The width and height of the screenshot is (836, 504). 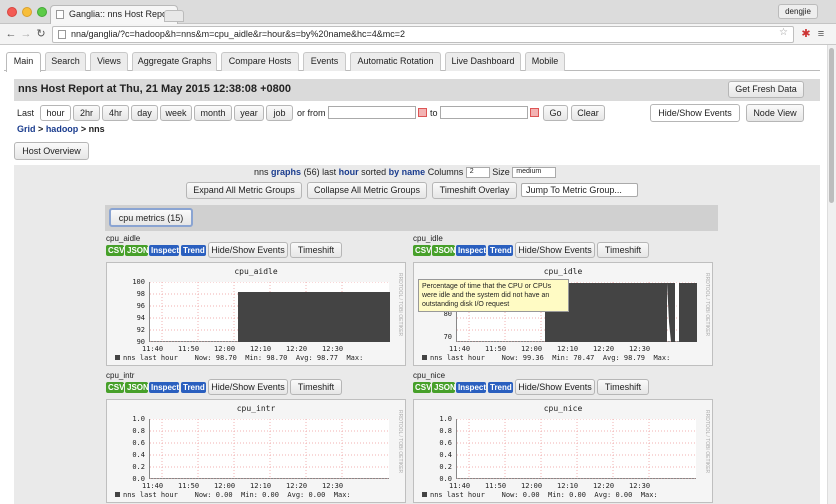 What do you see at coordinates (62, 129) in the screenshot?
I see `breadcrumb-cluster-link: hadoop` at bounding box center [62, 129].